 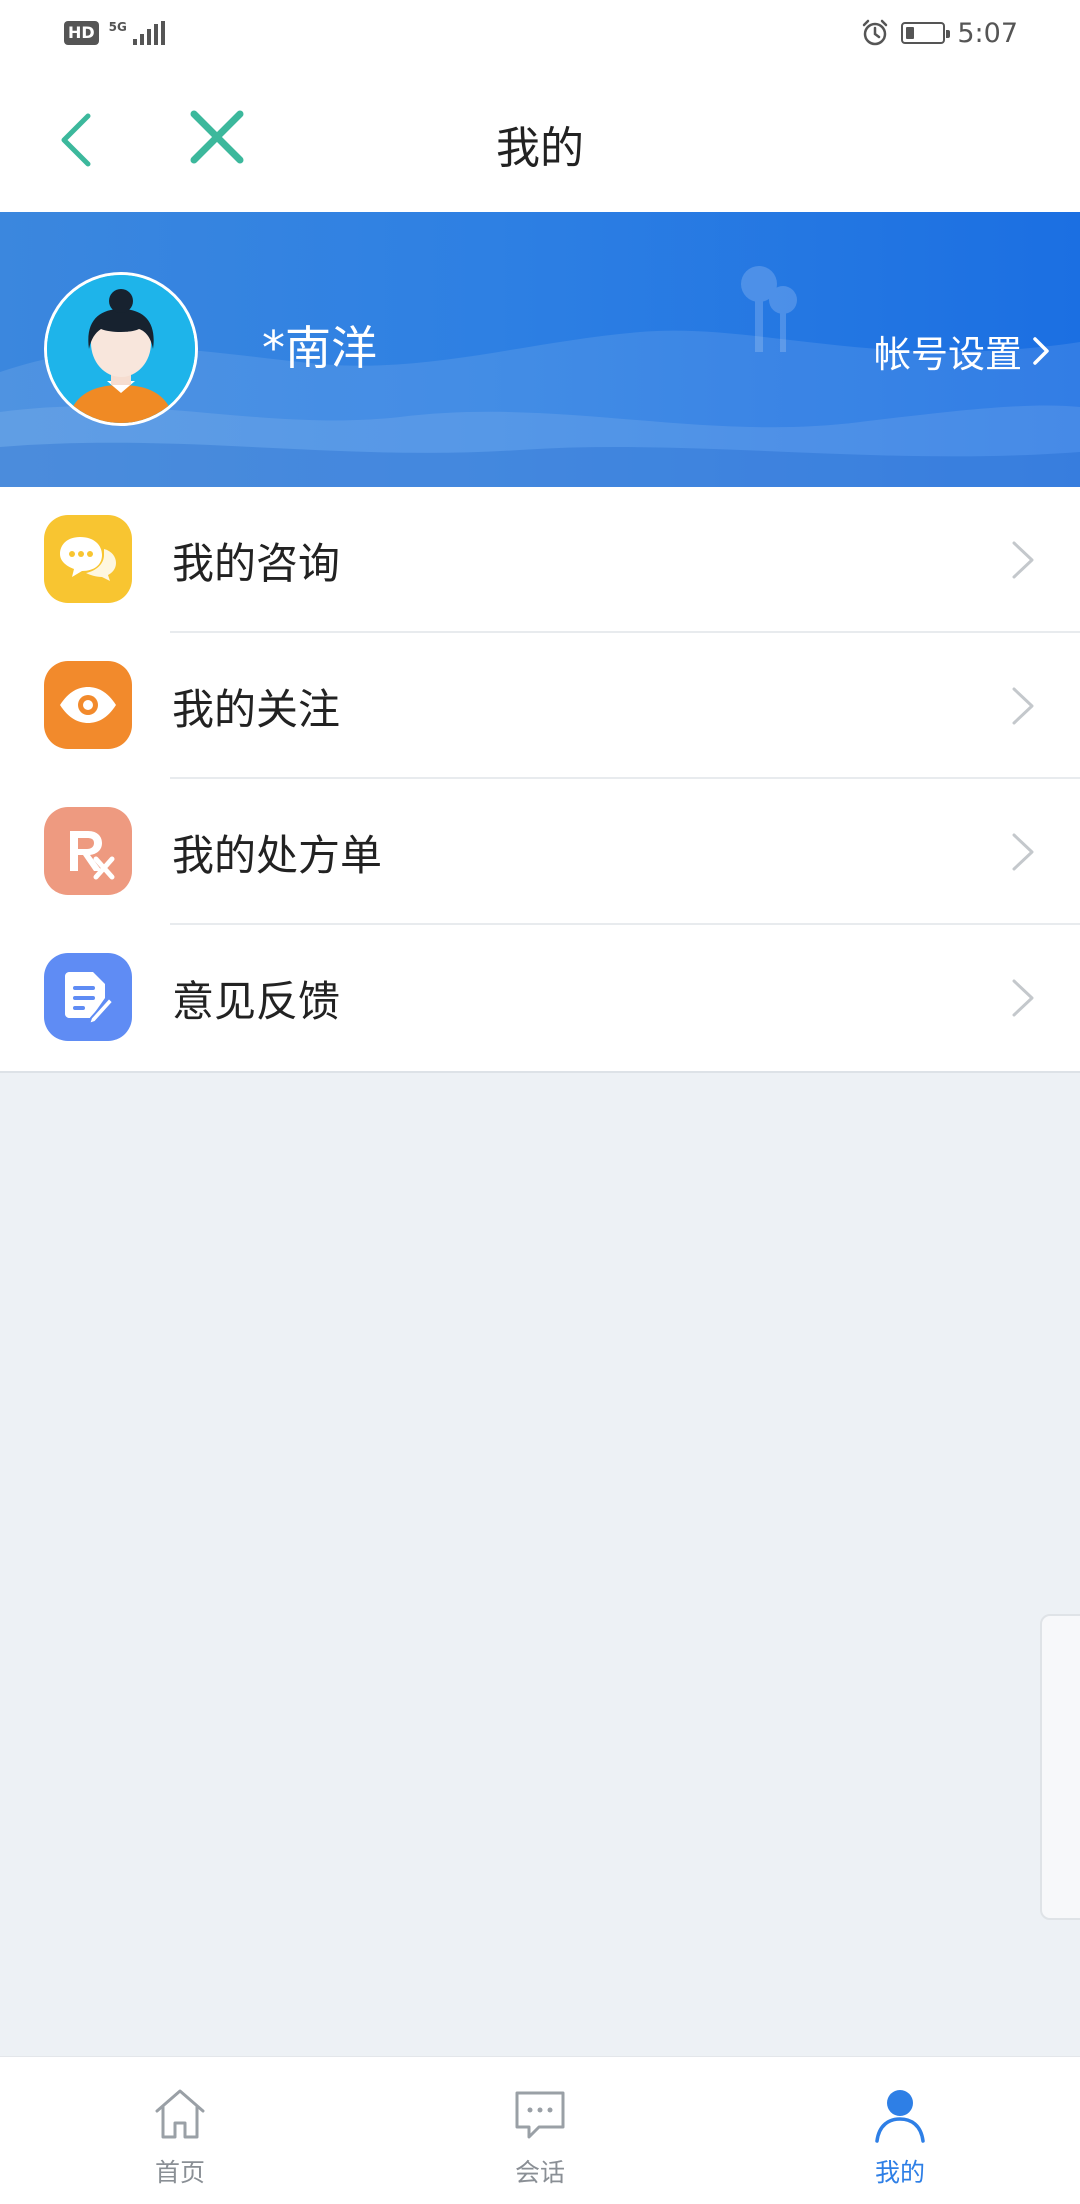 What do you see at coordinates (540, 349) in the screenshot?
I see `profile-banner: *南洋 帐号设置` at bounding box center [540, 349].